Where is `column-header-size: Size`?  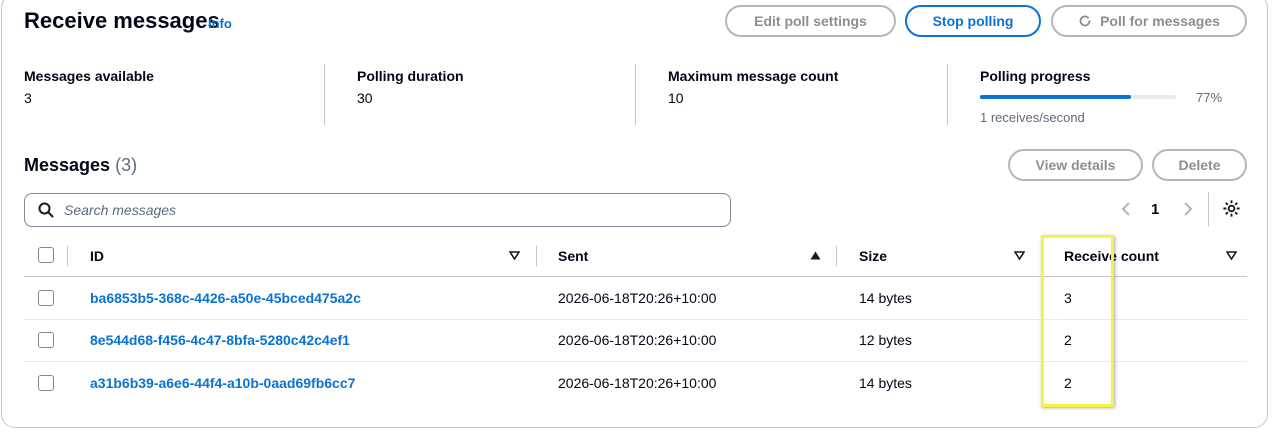
column-header-size: Size is located at coordinates (873, 256).